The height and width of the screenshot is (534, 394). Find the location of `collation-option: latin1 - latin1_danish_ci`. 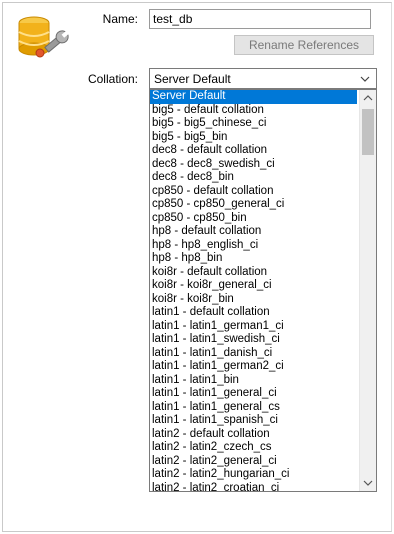

collation-option: latin1 - latin1_danish_ci is located at coordinates (253, 354).